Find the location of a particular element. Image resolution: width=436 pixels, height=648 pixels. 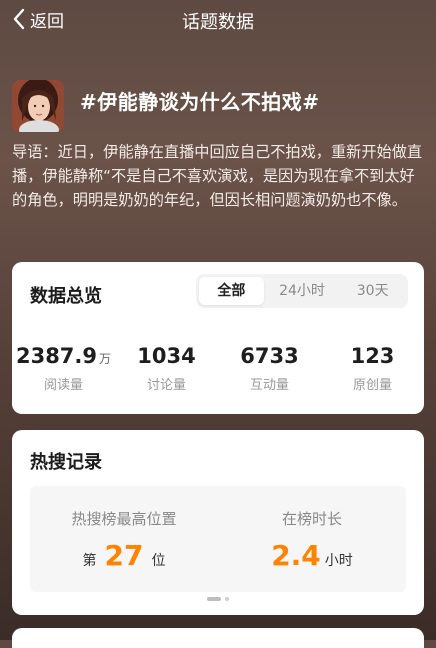

duration: 在榜时长 2.4 小时 is located at coordinates (312, 529).